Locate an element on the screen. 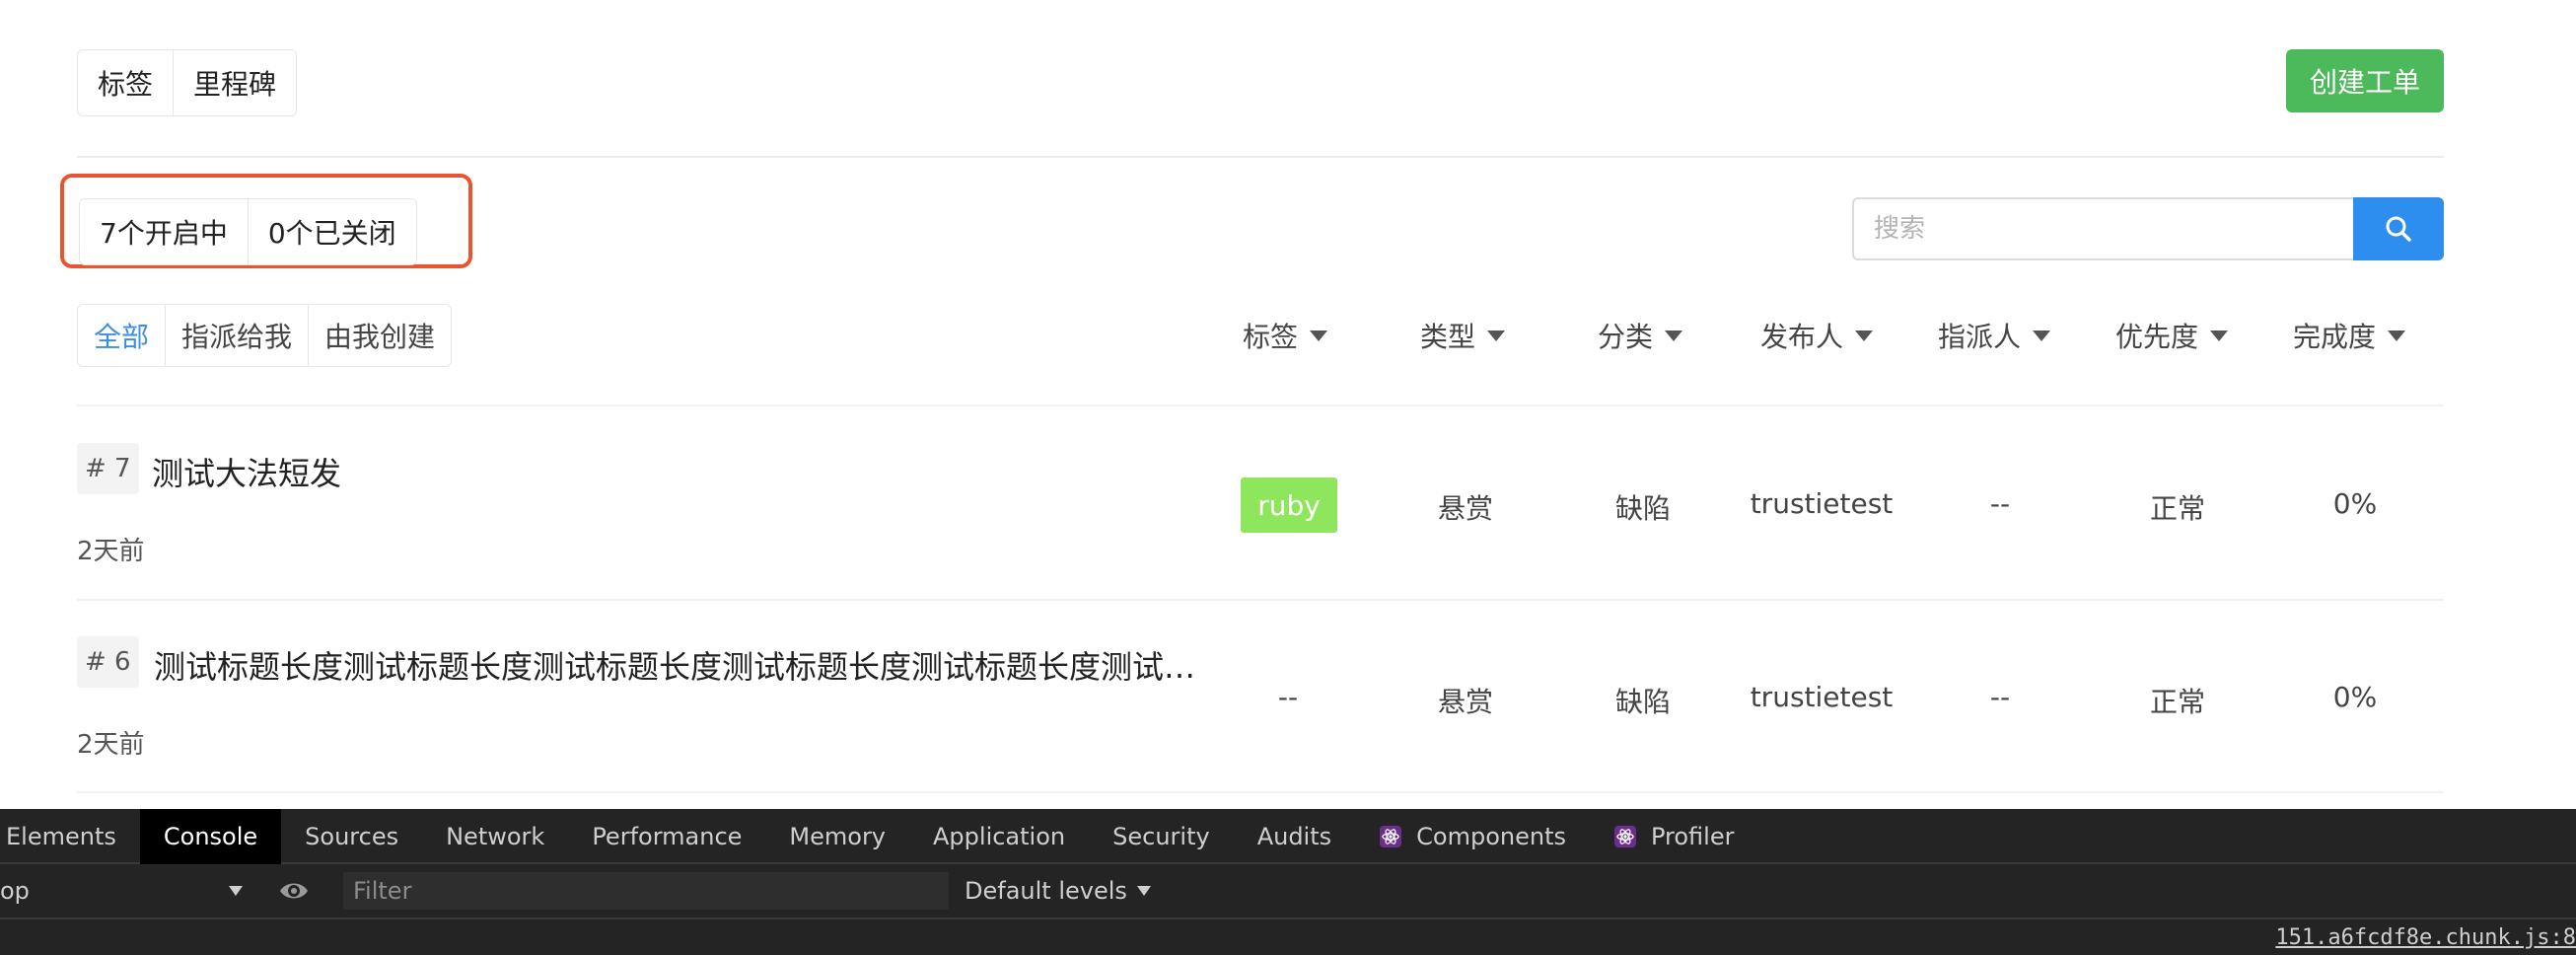 The image size is (2576, 955). assignee-filter-tabs: 全部 指派给我 由我创建 is located at coordinates (265, 335).